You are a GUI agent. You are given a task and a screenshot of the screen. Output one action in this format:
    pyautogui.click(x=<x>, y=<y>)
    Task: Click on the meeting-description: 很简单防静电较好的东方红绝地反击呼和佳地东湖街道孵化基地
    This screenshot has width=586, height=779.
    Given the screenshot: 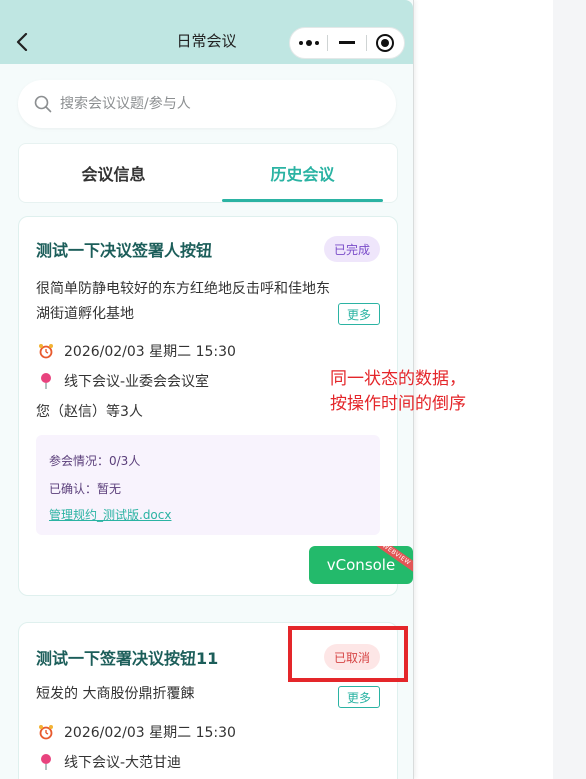 What is the action you would take?
    pyautogui.click(x=183, y=301)
    